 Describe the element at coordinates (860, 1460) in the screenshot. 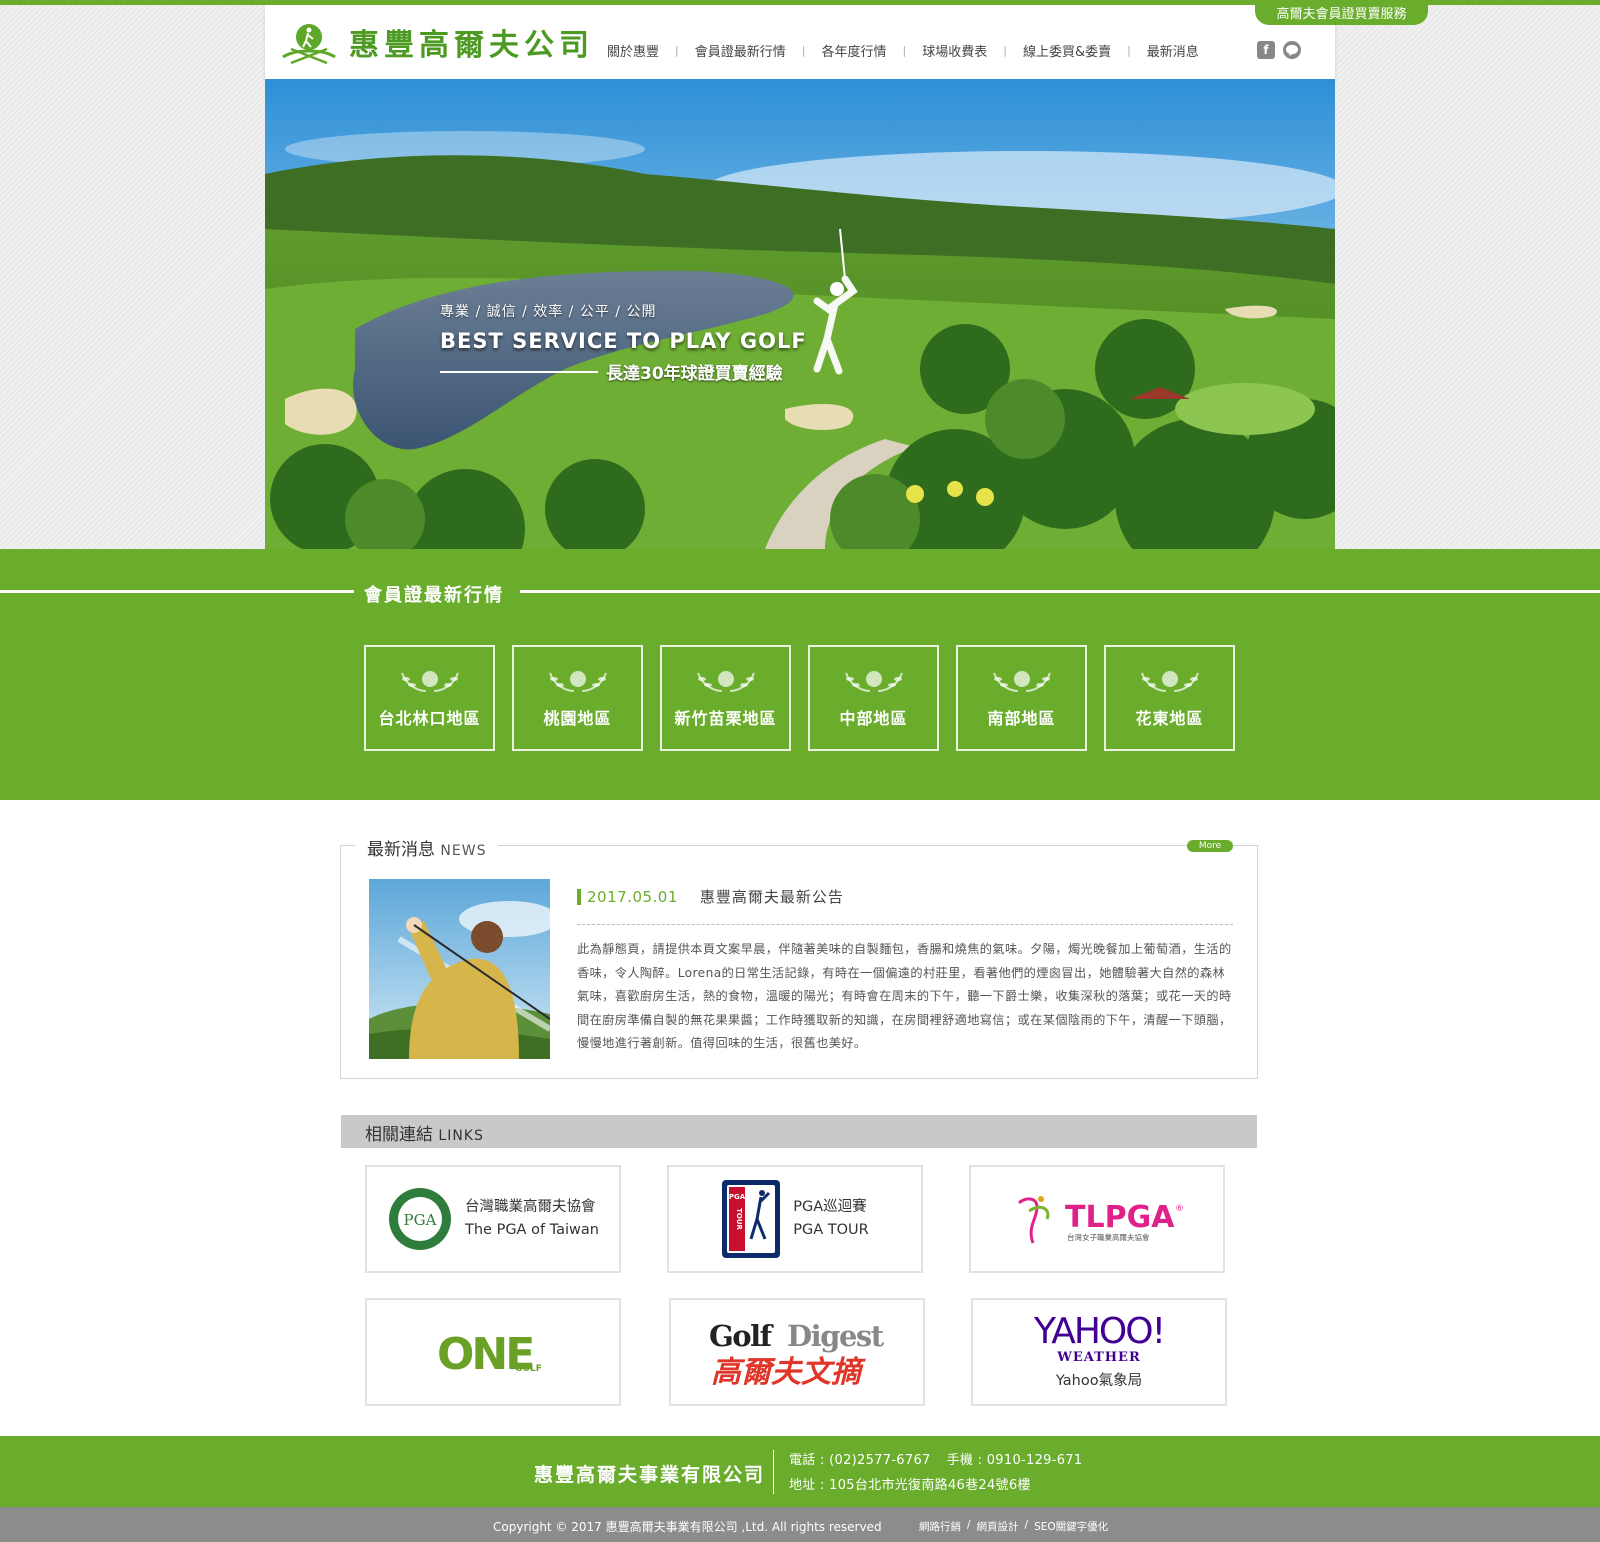

I see `footer-phone: 電話 : (02)2577-6767` at that location.